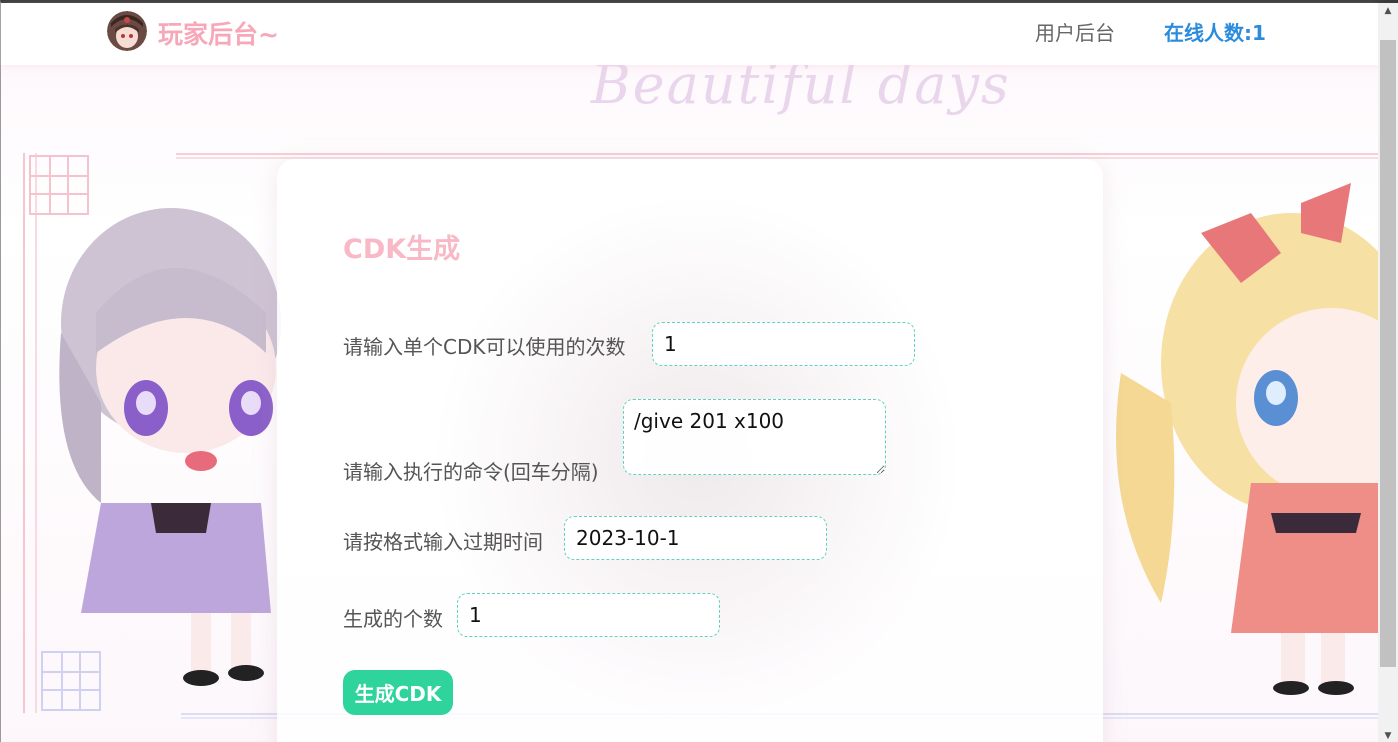 Image resolution: width=1398 pixels, height=742 pixels. I want to click on expiry-time-input, so click(695, 538).